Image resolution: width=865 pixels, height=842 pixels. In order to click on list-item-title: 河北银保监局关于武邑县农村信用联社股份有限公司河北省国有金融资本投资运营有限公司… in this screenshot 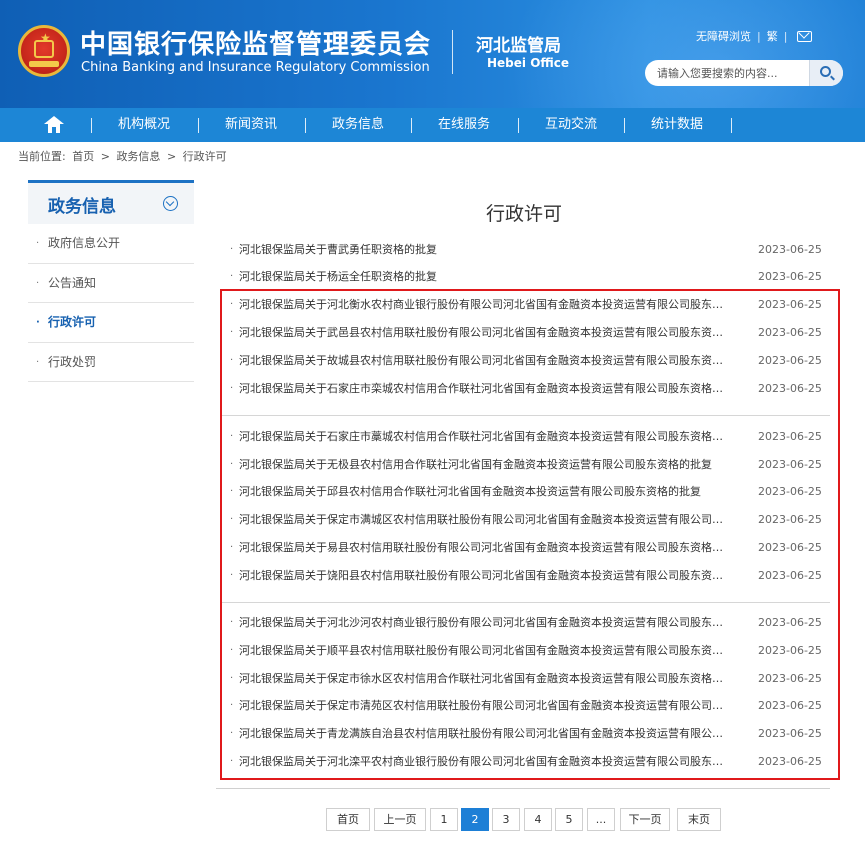, I will do `click(481, 333)`.